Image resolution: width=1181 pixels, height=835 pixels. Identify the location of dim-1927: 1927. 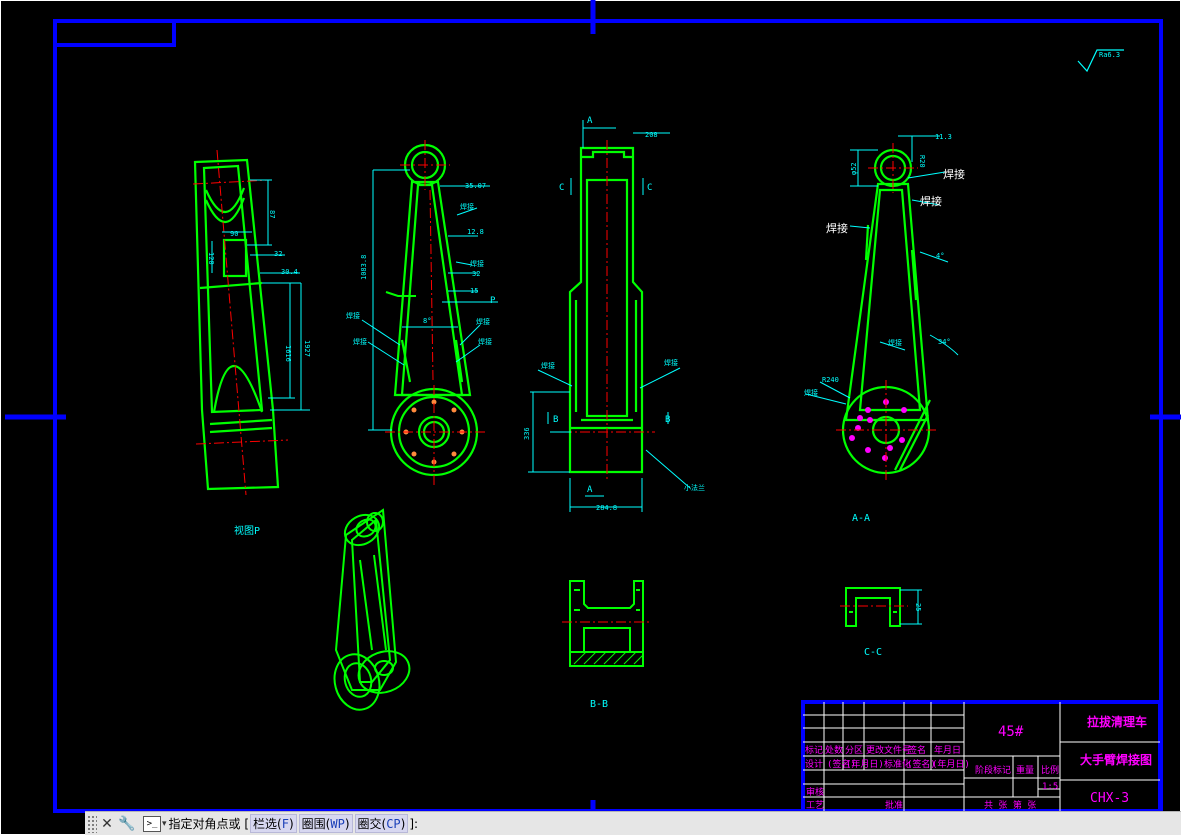
(307, 348).